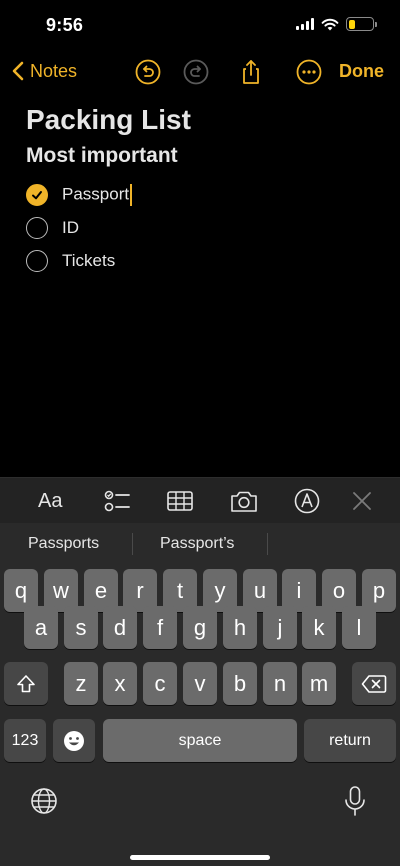  I want to click on back-button-label: Notes, so click(54, 70).